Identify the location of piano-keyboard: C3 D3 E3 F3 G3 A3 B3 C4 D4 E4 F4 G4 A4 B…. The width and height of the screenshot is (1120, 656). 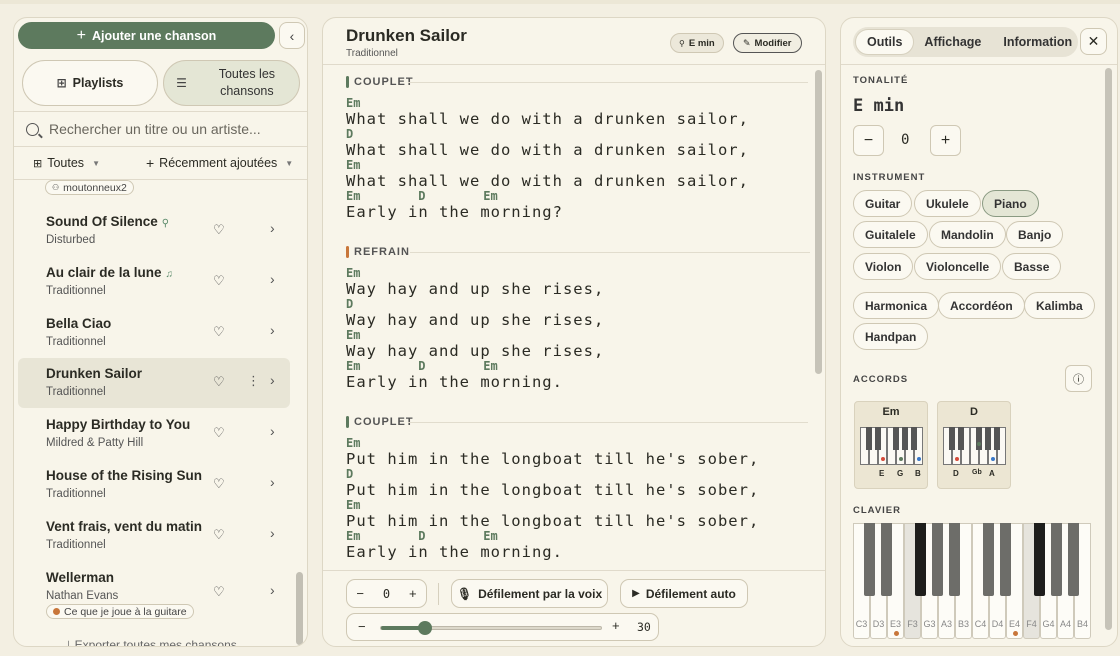
(972, 581).